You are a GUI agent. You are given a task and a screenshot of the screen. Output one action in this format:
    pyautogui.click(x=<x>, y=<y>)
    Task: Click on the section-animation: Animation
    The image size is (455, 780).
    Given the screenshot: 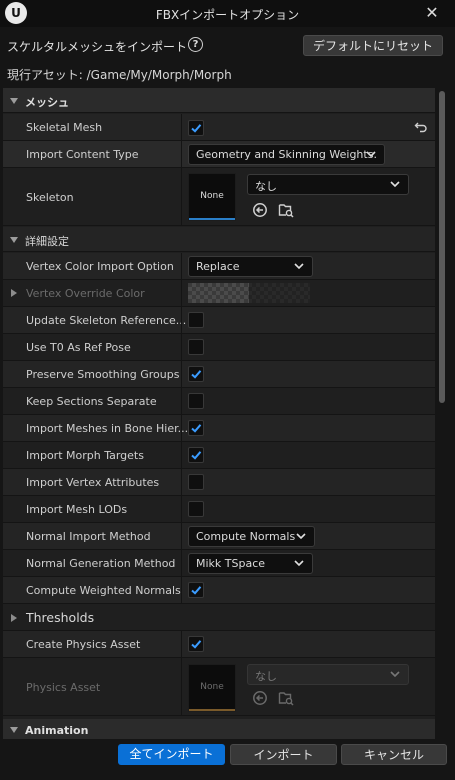 What is the action you would take?
    pyautogui.click(x=219, y=729)
    